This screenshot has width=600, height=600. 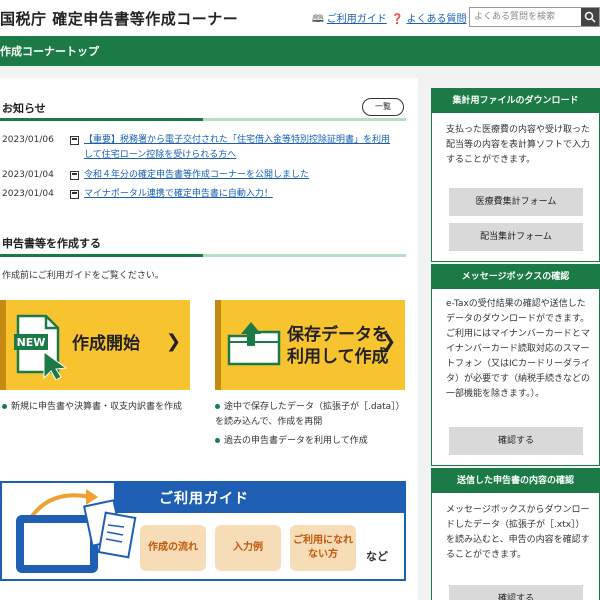 What do you see at coordinates (106, 344) in the screenshot?
I see `start-card-label: 作成開始` at bounding box center [106, 344].